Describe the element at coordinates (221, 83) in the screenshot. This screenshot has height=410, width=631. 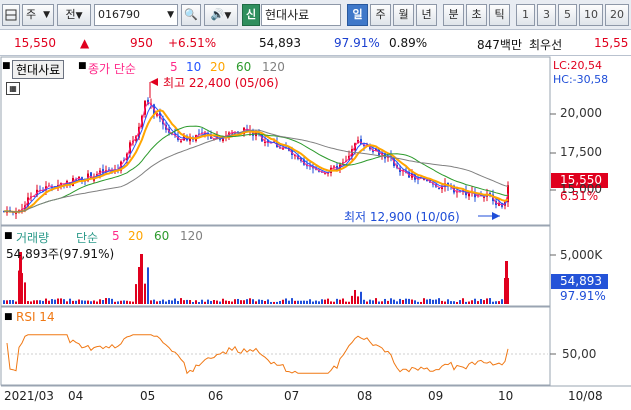
I see `high-note: 최고 22,400 (05/06)` at that location.